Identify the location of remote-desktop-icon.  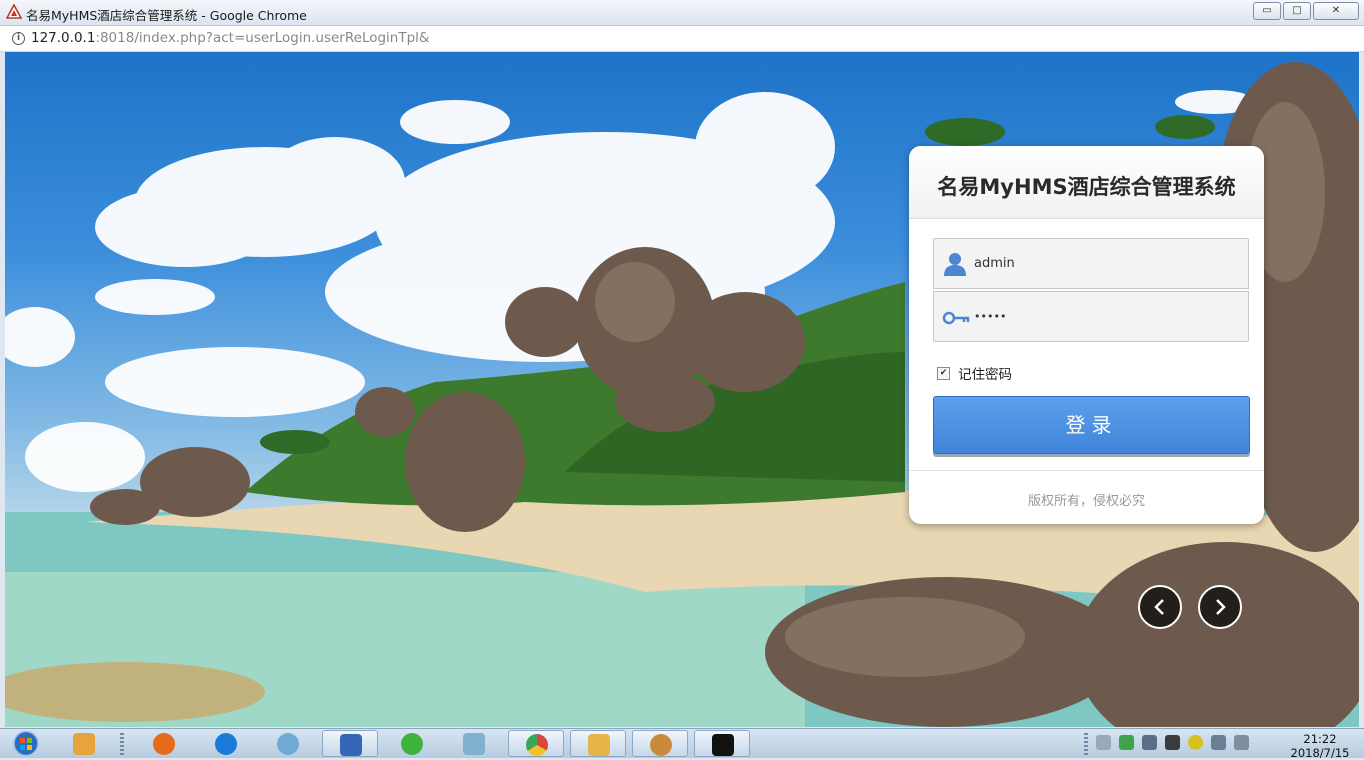
(351, 745).